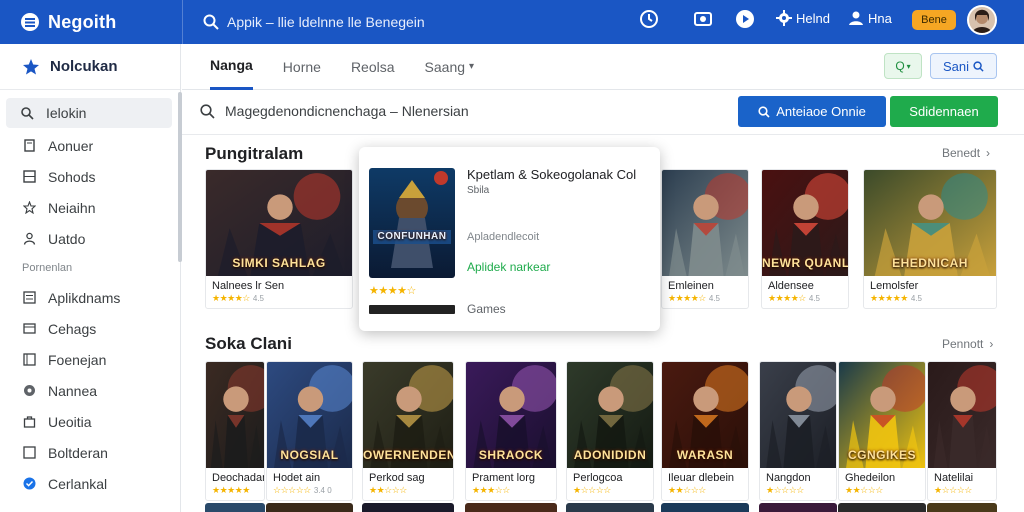 The width and height of the screenshot is (1024, 512). I want to click on sidebar-item-6: Cehags, so click(90, 328).